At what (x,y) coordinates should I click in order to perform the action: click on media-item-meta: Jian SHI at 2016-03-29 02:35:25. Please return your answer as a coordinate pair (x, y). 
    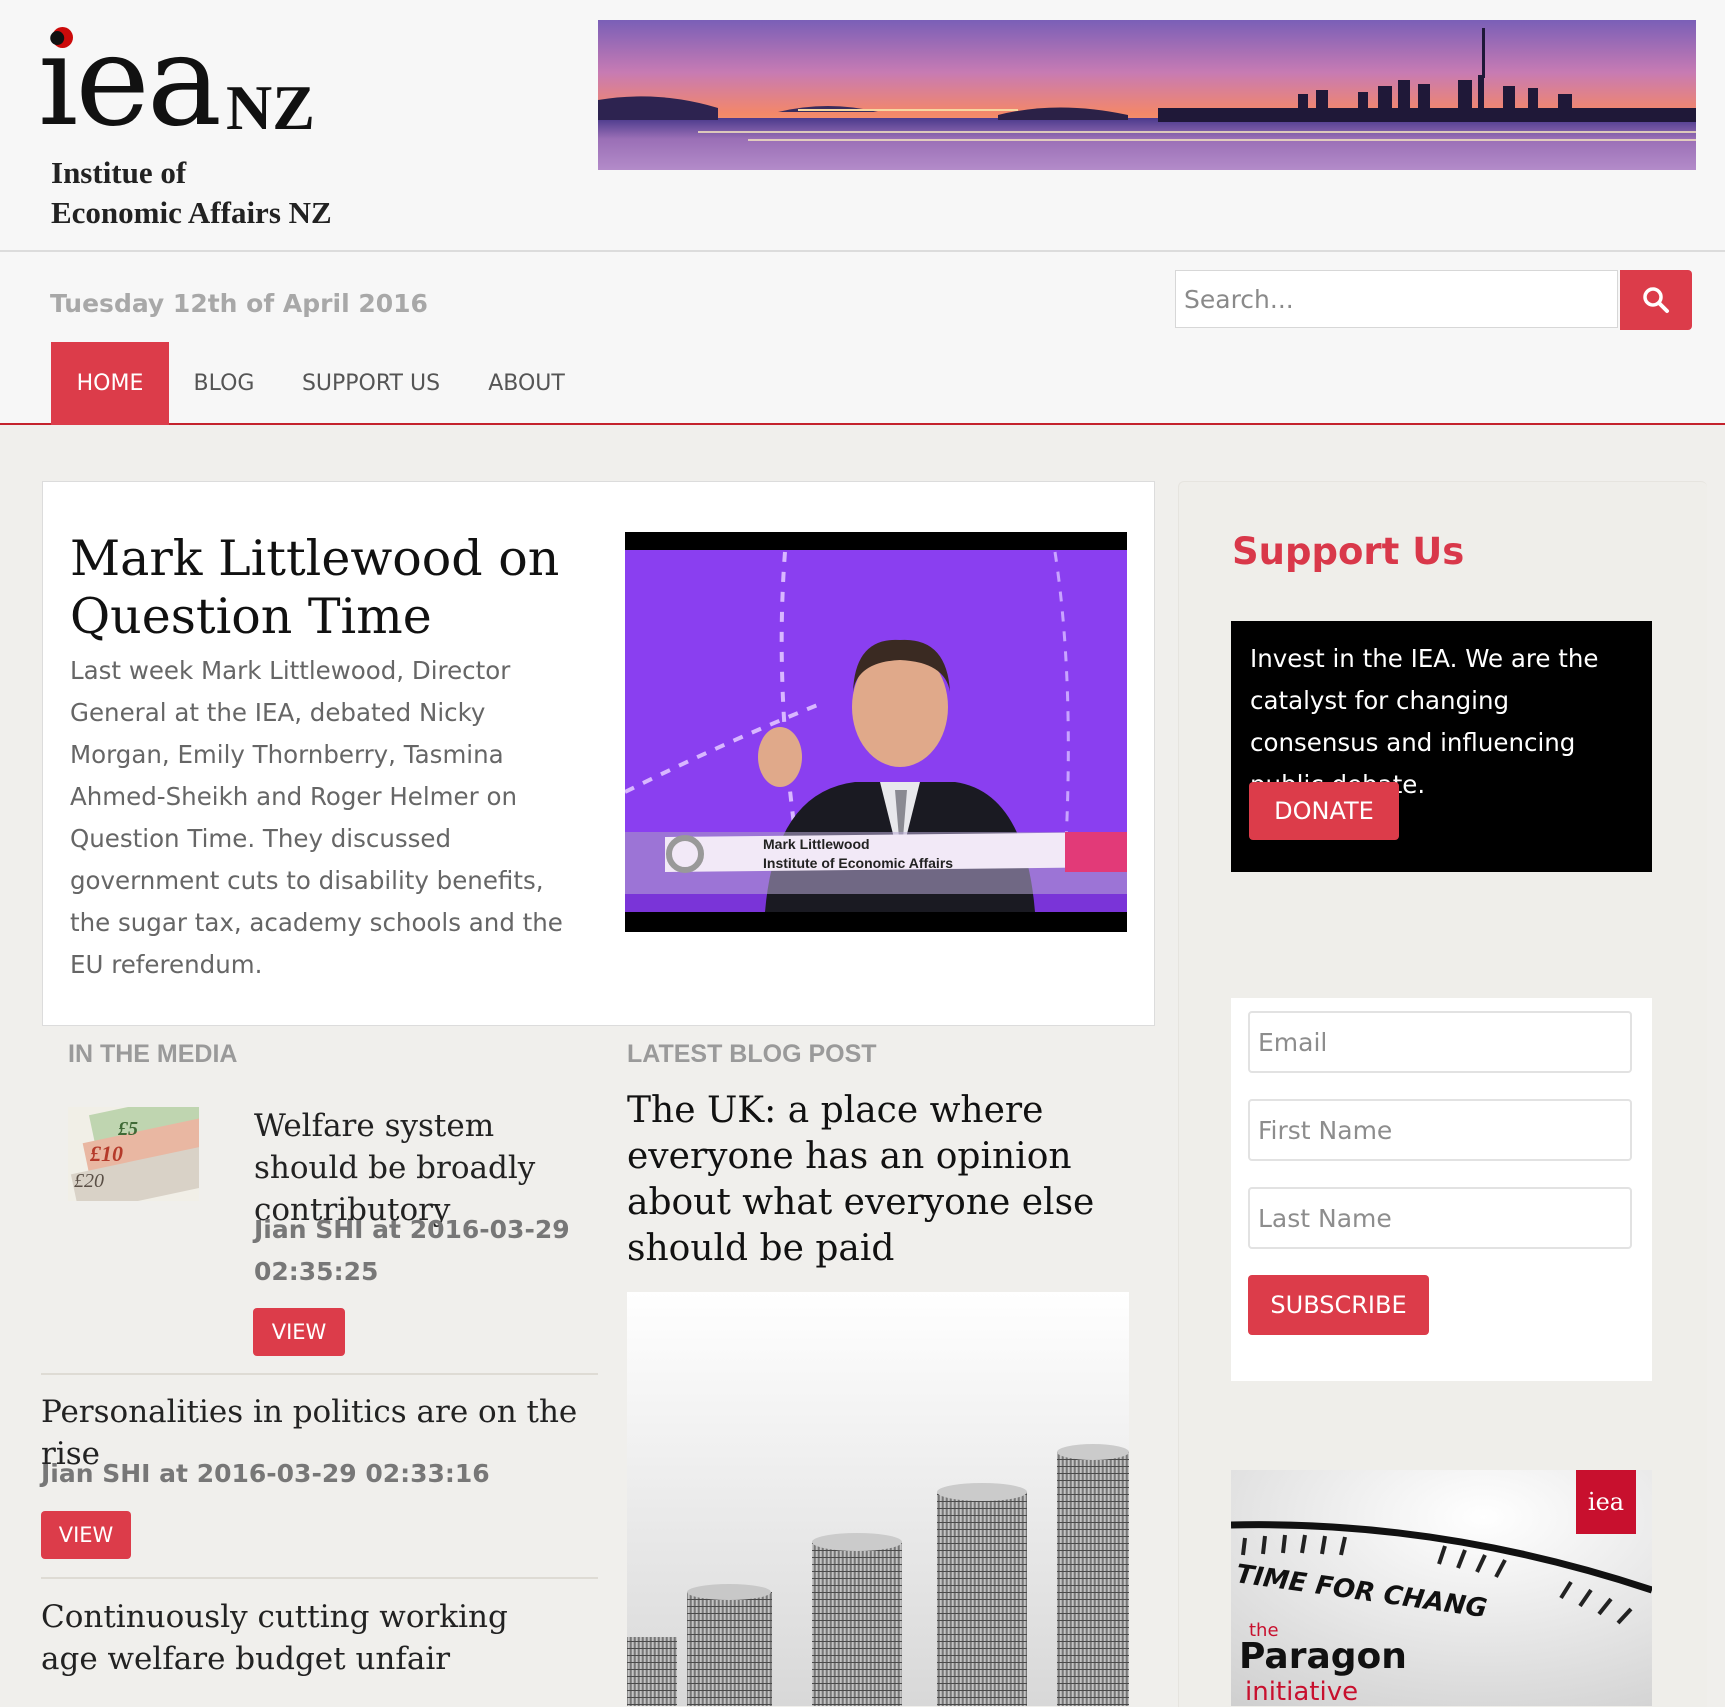
    Looking at the image, I should click on (412, 1250).